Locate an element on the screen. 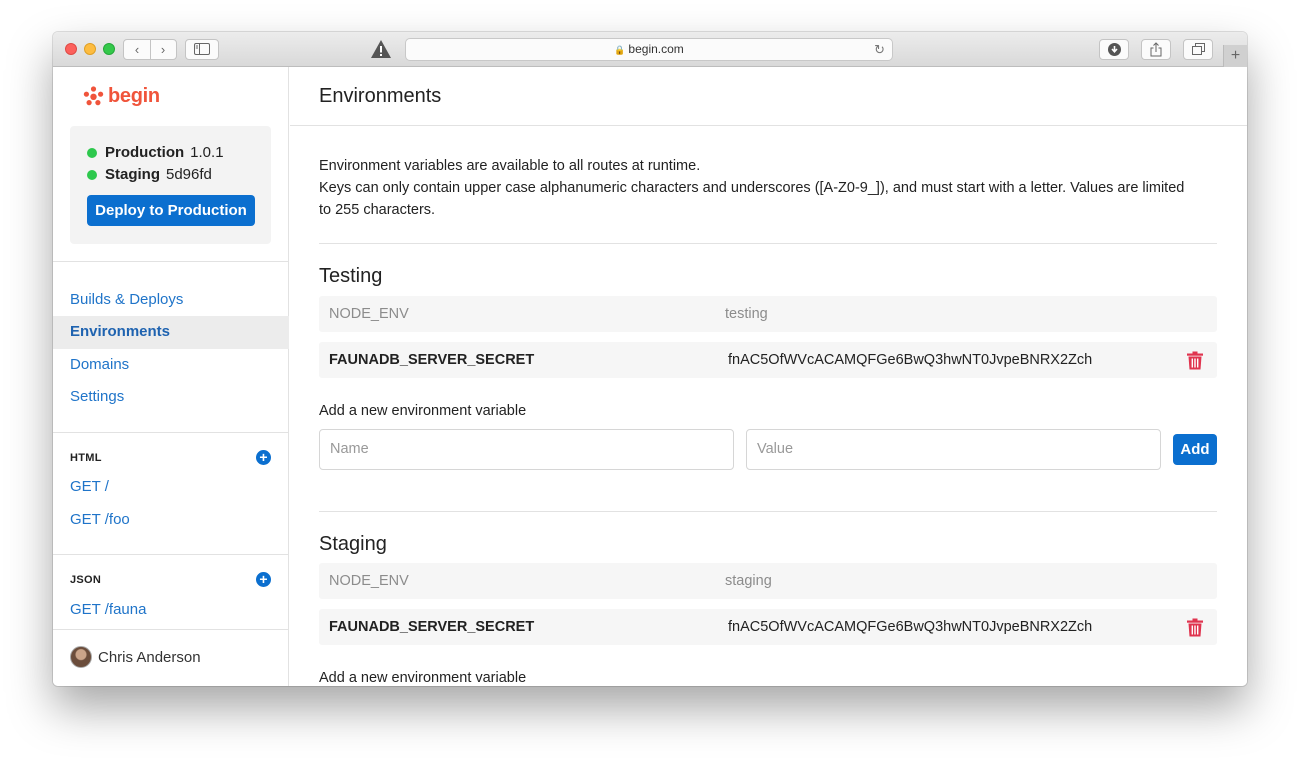 The width and height of the screenshot is (1300, 760). downloads-button is located at coordinates (1114, 49).